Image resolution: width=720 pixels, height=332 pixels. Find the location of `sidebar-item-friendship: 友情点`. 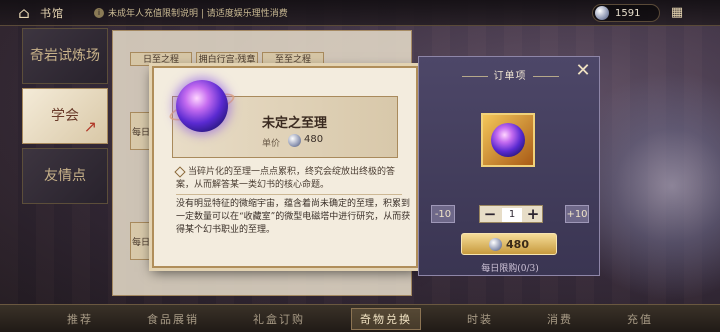

sidebar-item-friendship: 友情点 is located at coordinates (65, 176).